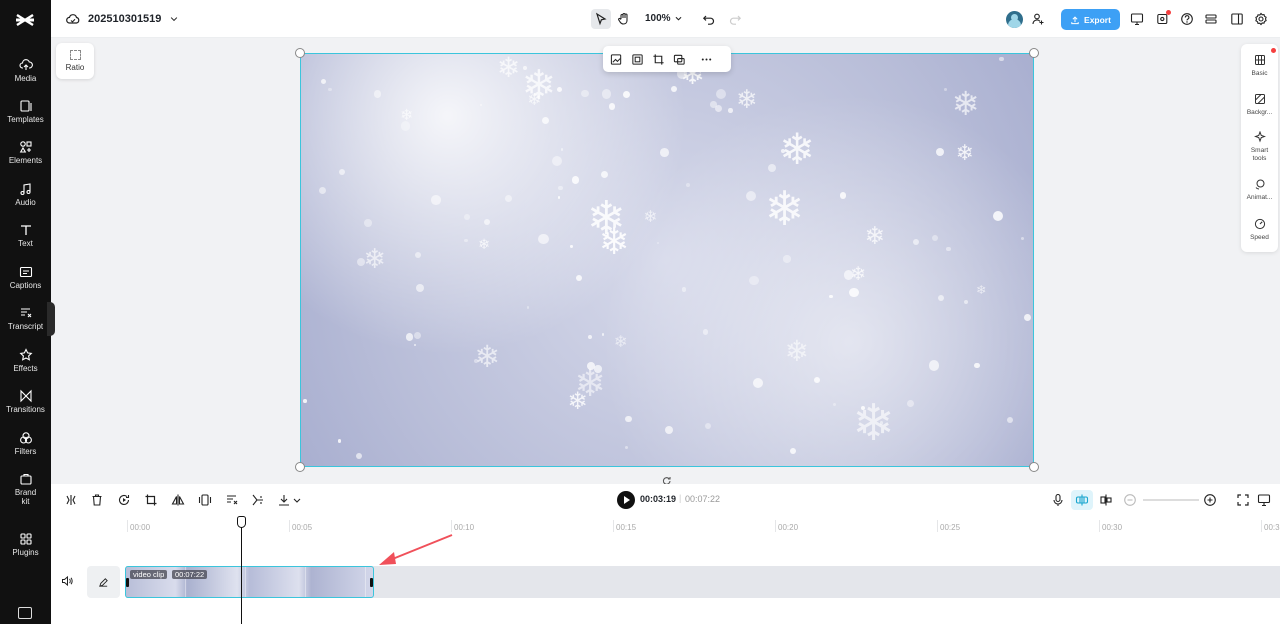  What do you see at coordinates (151, 500) in the screenshot?
I see `crop-button` at bounding box center [151, 500].